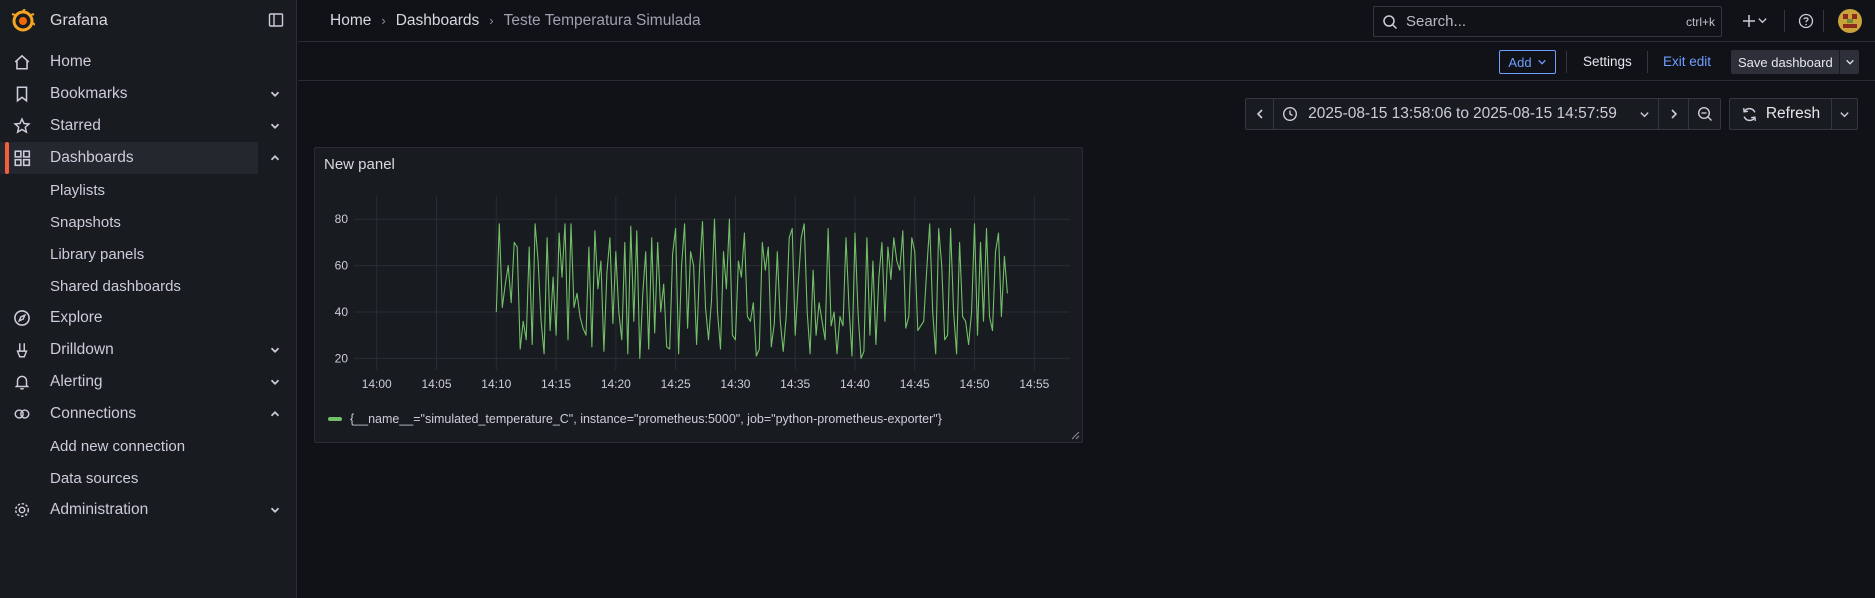 The height and width of the screenshot is (598, 1875). Describe the element at coordinates (855, 384) in the screenshot. I see `x-tick-label: 14:40` at that location.